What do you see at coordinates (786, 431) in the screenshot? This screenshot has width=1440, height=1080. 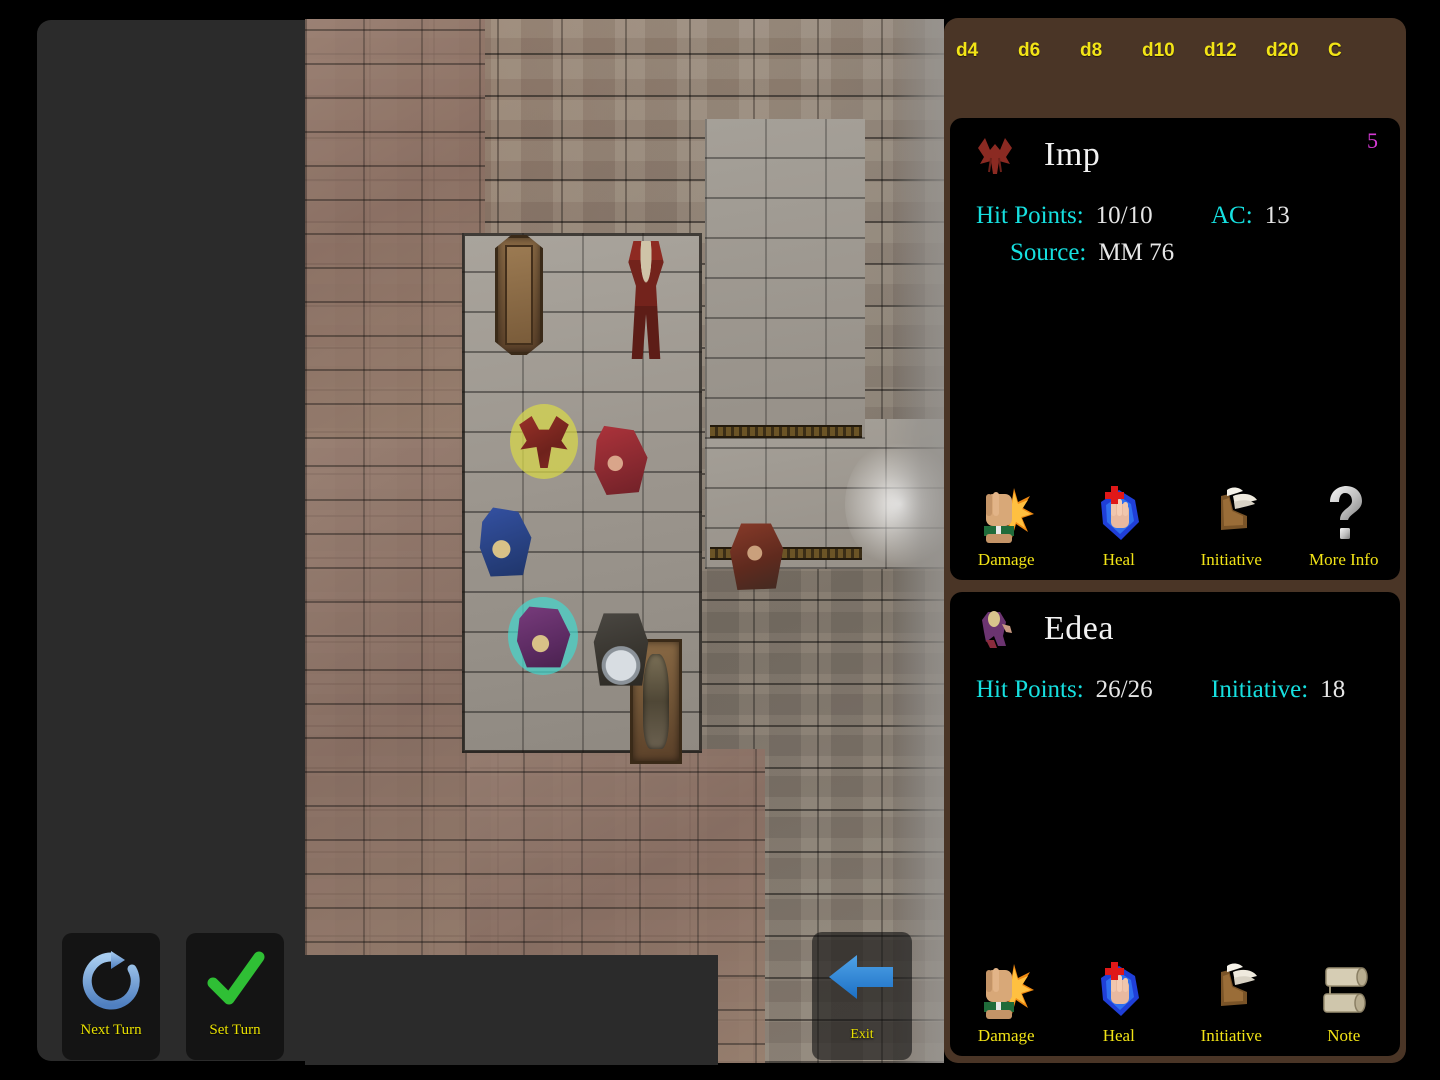 I see `door-bars-north-east` at bounding box center [786, 431].